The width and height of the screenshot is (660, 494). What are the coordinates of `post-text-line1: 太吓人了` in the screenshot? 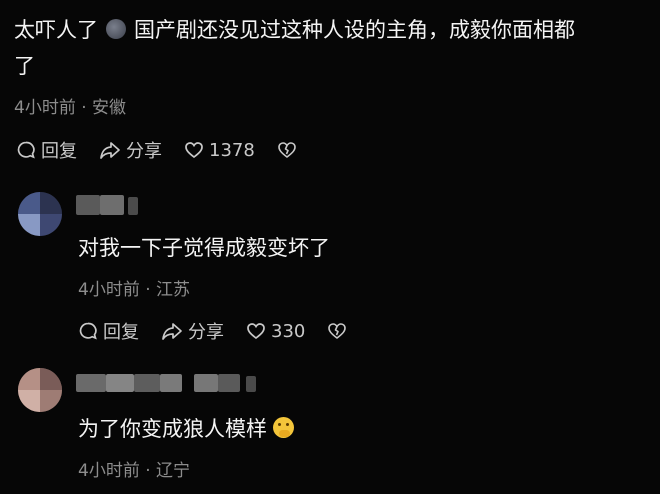 It's located at (56, 30).